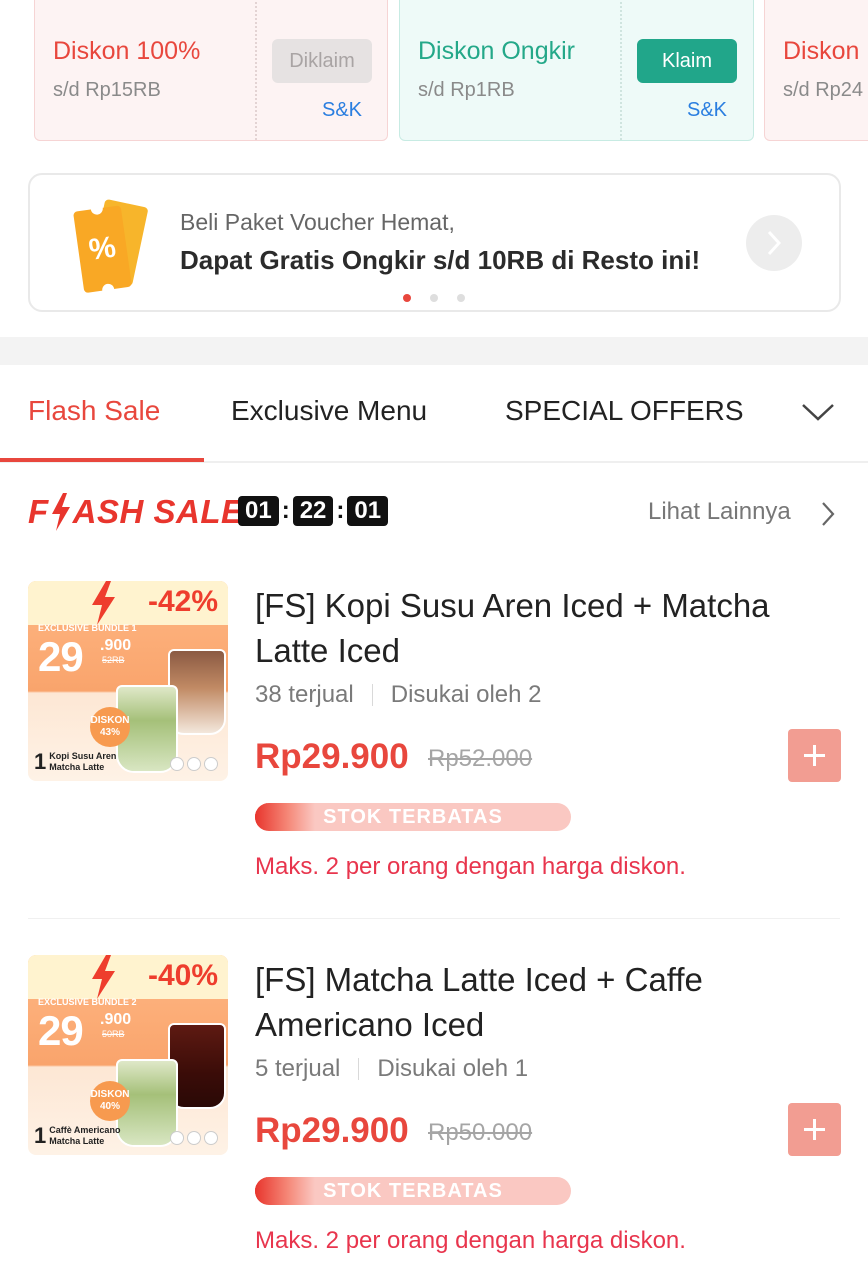 This screenshot has height=1280, width=868. What do you see at coordinates (38, 511) in the screenshot?
I see `flash-sale-logo-left: F` at bounding box center [38, 511].